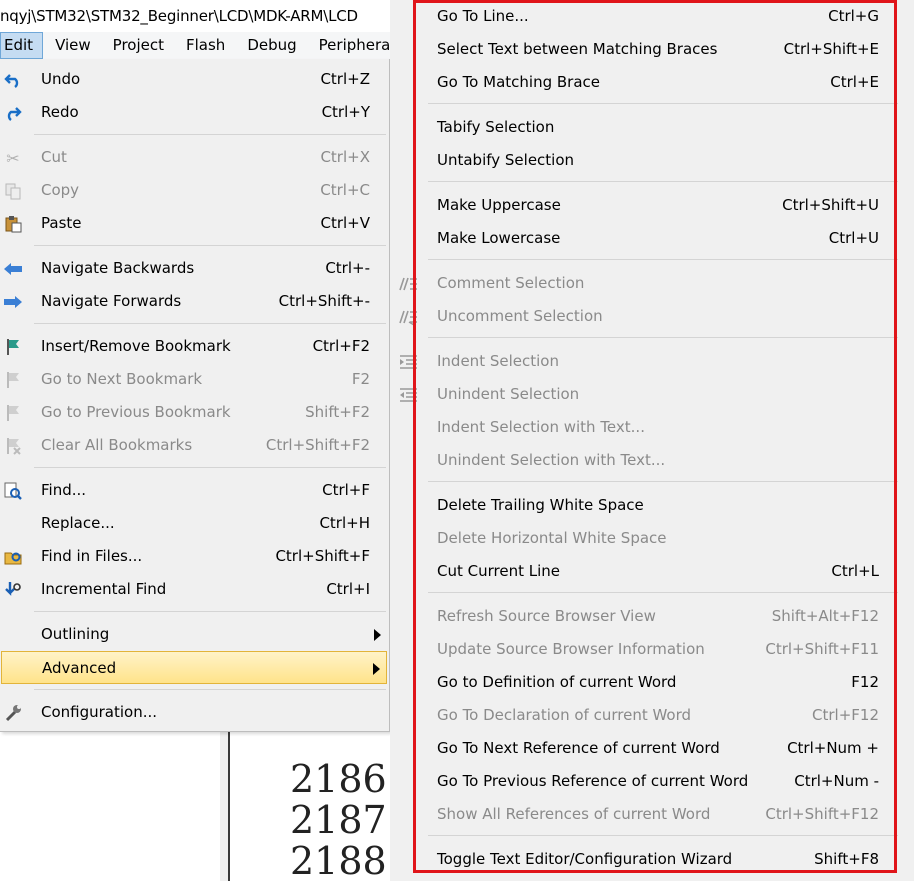  I want to click on menu-item-insert-remove-bookmark: Insert/Remove Bookmark Ctrl+F2, so click(194, 346).